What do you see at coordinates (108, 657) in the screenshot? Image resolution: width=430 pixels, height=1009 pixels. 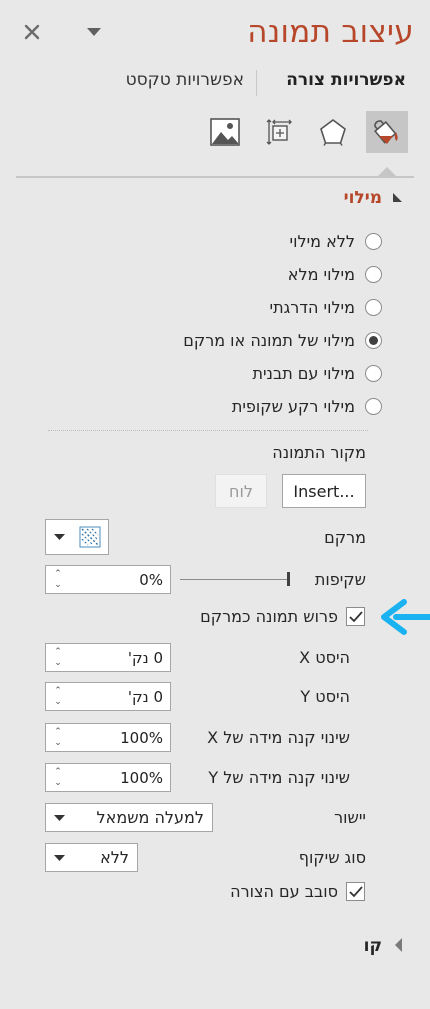 I see `offset-x-spinner: ⌃ ⌄ 0 נק'` at bounding box center [108, 657].